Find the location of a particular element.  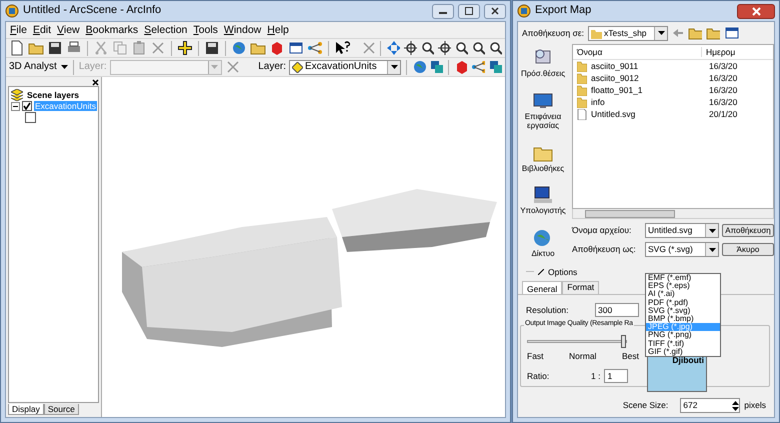

window-stack-icon is located at coordinates (495, 67).